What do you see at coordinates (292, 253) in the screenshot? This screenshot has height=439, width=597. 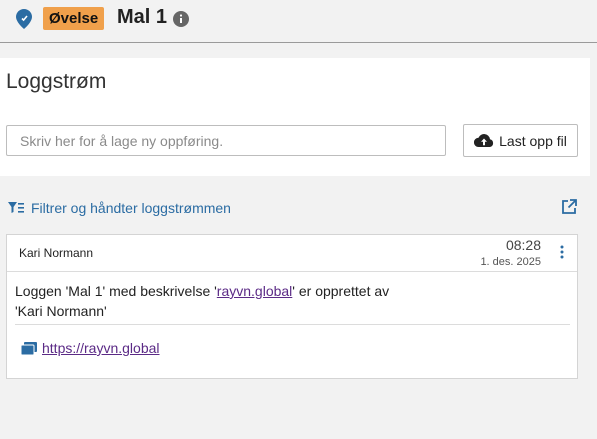 I see `entry-header: Kari Normann 08:28 1. des. 2025` at bounding box center [292, 253].